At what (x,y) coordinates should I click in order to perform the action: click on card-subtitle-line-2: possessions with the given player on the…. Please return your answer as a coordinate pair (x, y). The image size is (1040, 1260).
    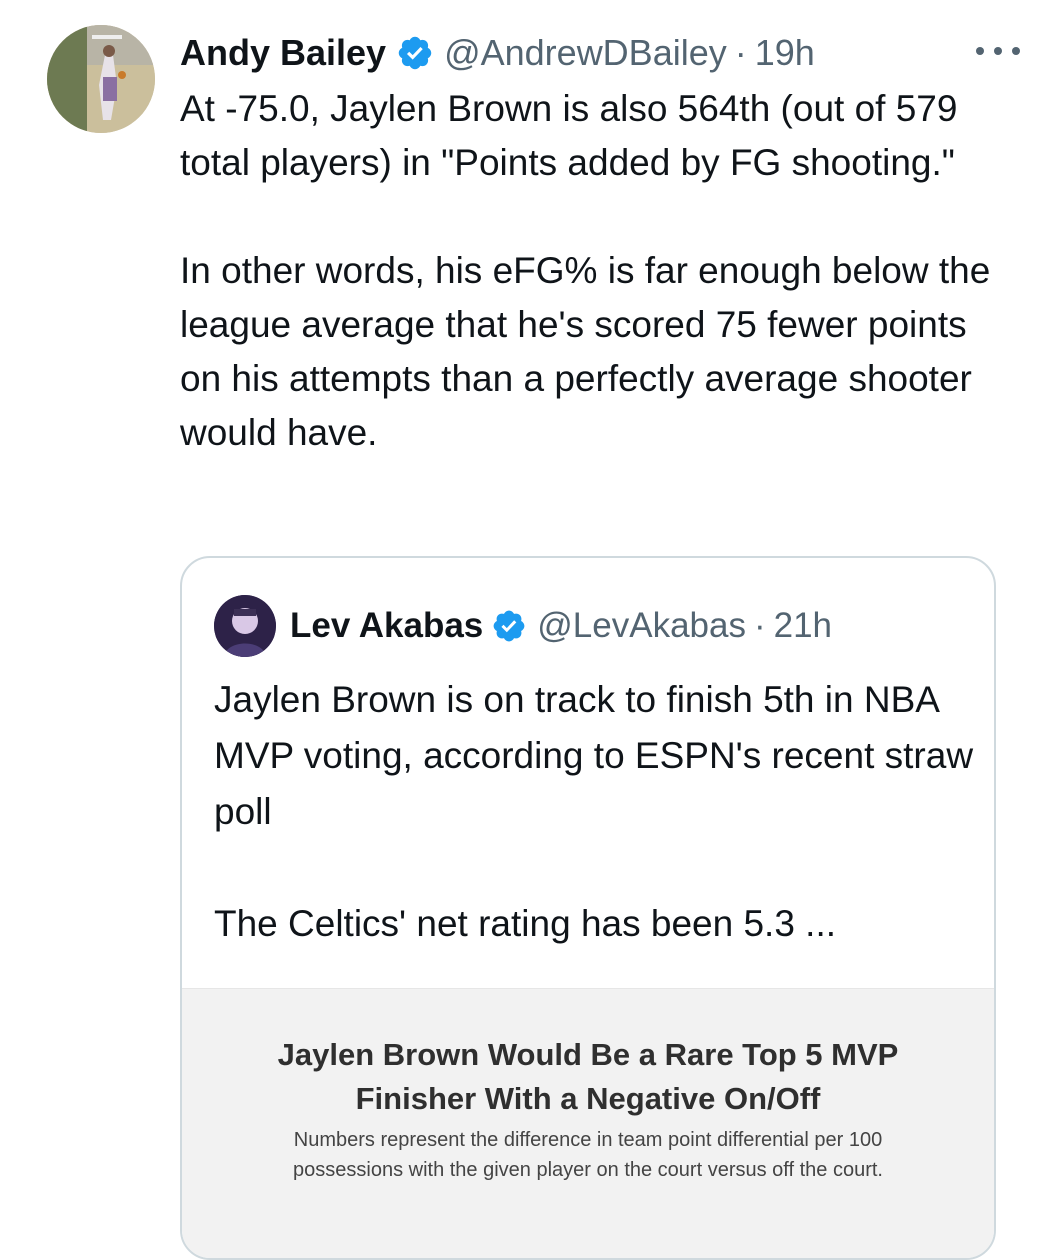
    Looking at the image, I should click on (588, 1170).